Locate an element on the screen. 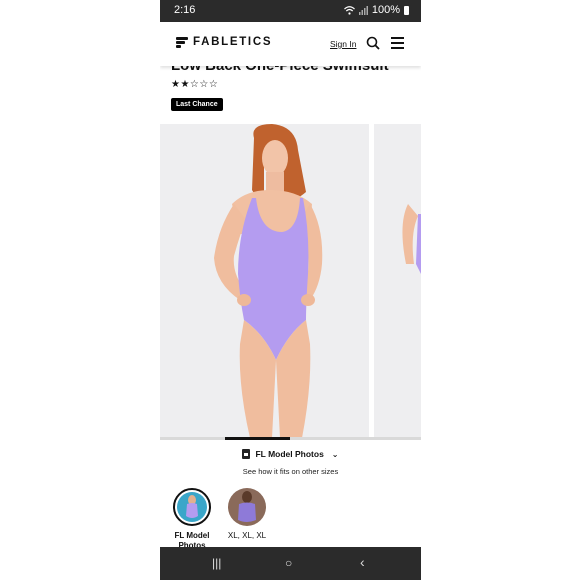  chevron-down-icon: ⌄ is located at coordinates (335, 454).